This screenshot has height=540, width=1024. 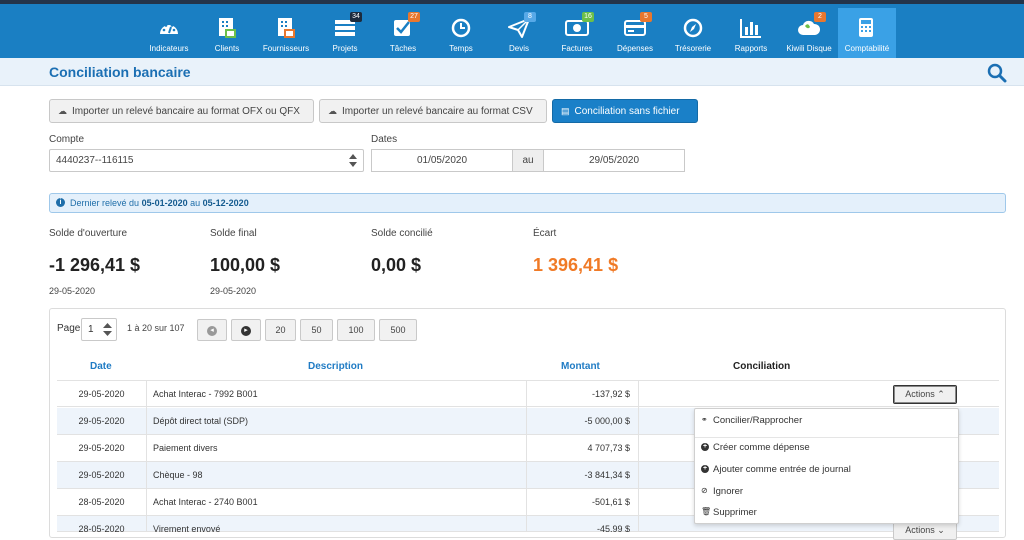 I want to click on nav-label: Kiwili Disque, so click(x=809, y=48).